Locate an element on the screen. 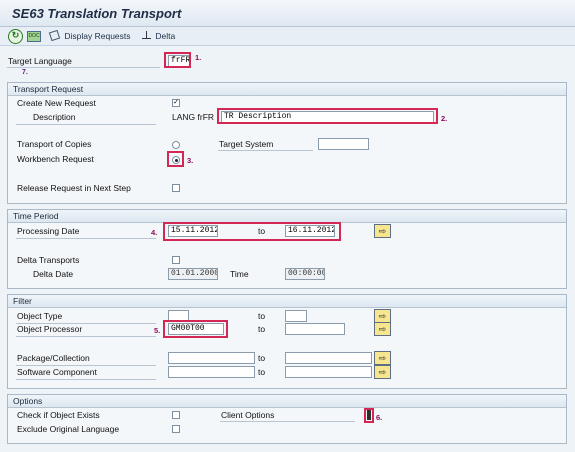 The image size is (575, 452). processing-date-from-input: 15.11.2012 is located at coordinates (193, 231).